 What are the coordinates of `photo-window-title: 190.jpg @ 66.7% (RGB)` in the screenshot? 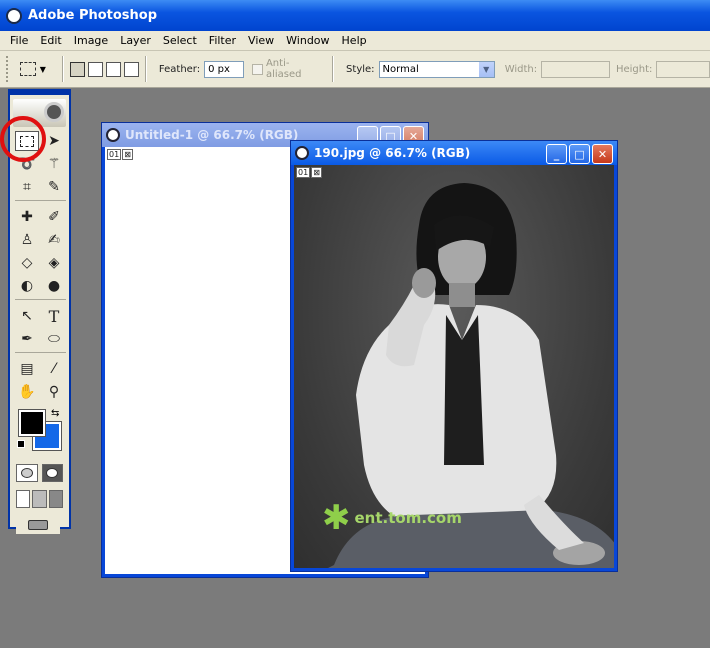 It's located at (392, 153).